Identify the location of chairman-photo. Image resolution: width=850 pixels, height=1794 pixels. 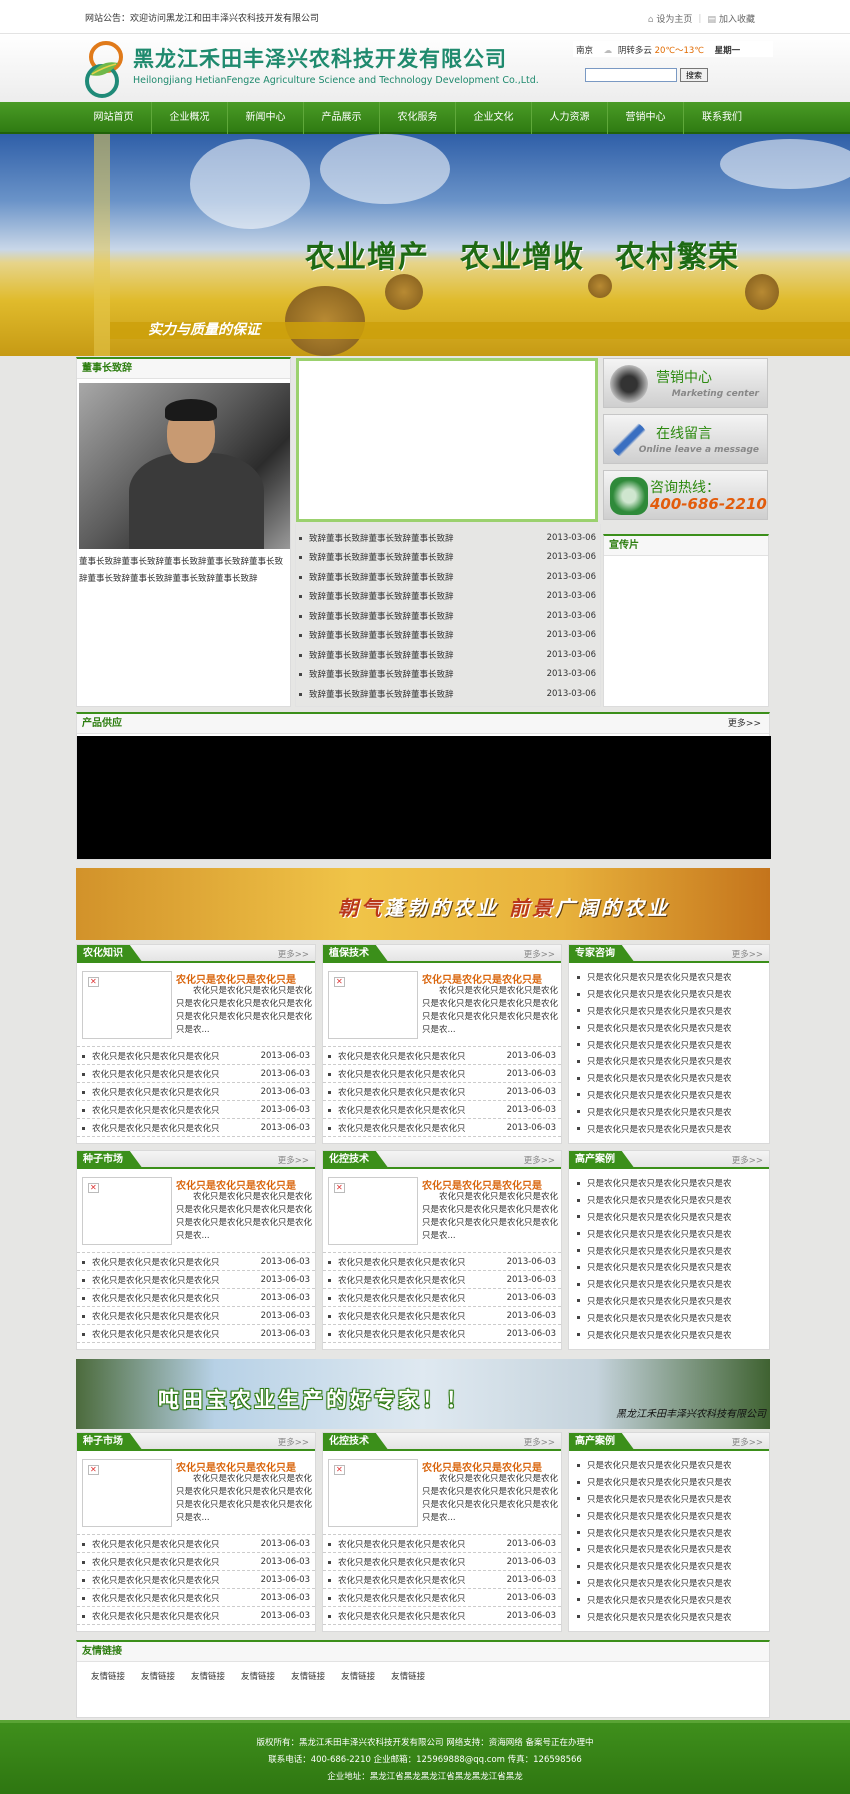
(184, 466).